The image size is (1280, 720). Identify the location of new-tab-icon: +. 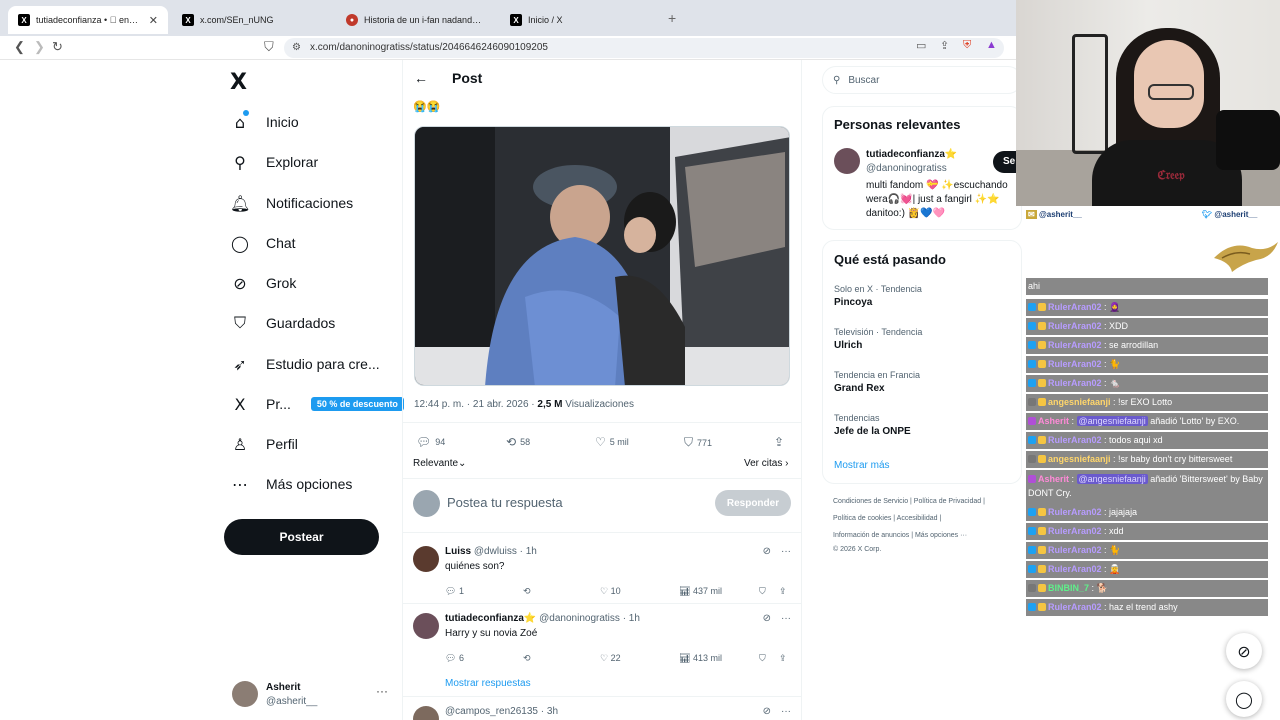
(672, 18).